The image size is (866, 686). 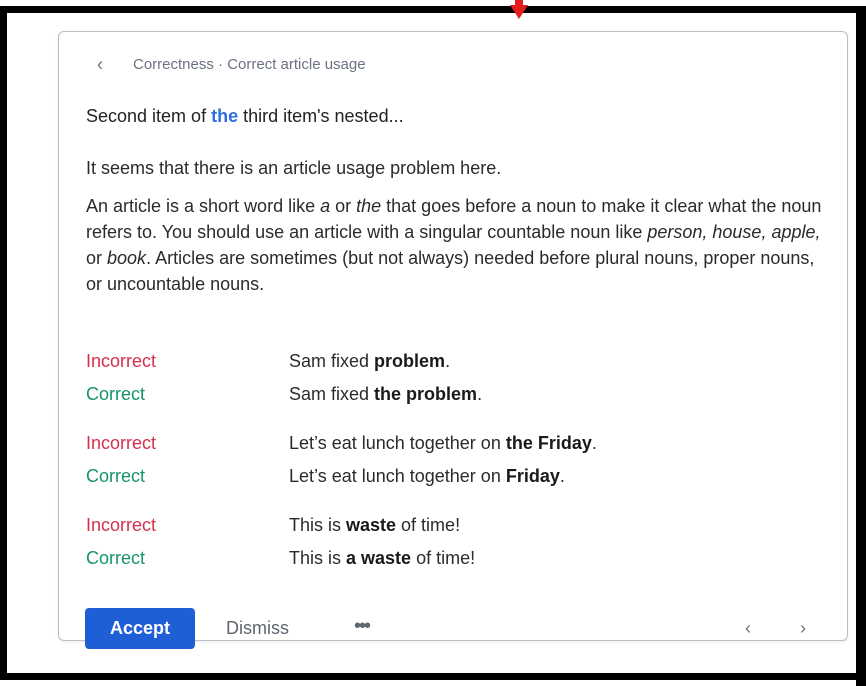 What do you see at coordinates (149, 116) in the screenshot?
I see `excerpt-before: Second item of` at bounding box center [149, 116].